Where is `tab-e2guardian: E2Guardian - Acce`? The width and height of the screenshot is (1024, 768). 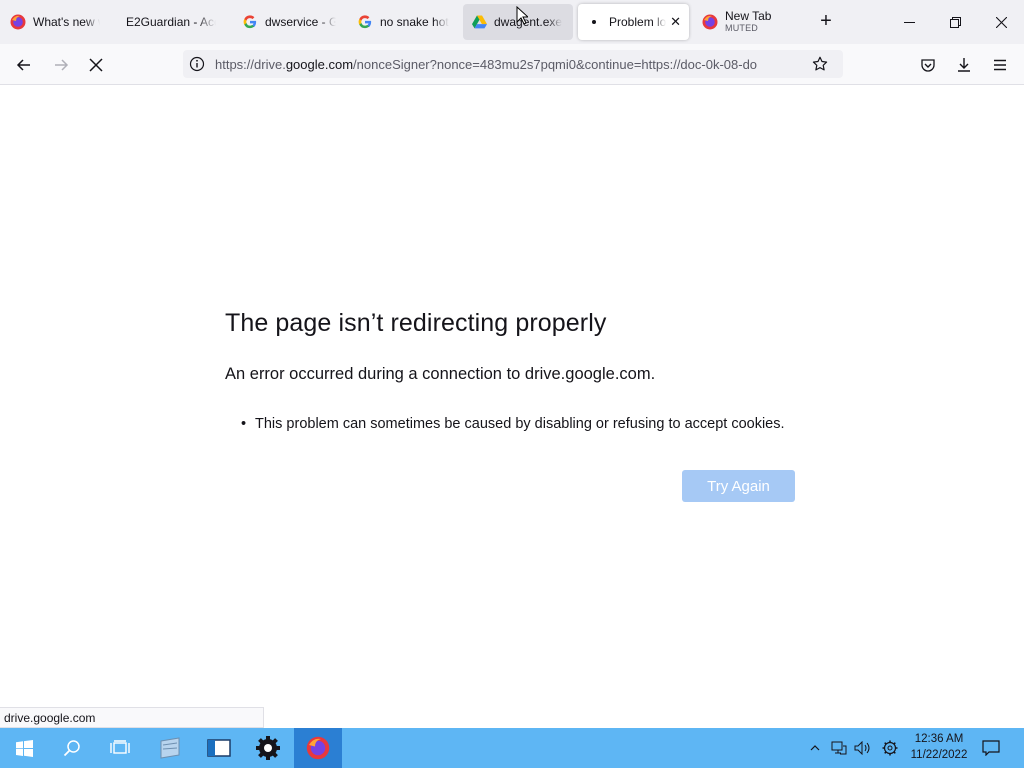
tab-e2guardian: E2Guardian - Acce is located at coordinates (171, 22).